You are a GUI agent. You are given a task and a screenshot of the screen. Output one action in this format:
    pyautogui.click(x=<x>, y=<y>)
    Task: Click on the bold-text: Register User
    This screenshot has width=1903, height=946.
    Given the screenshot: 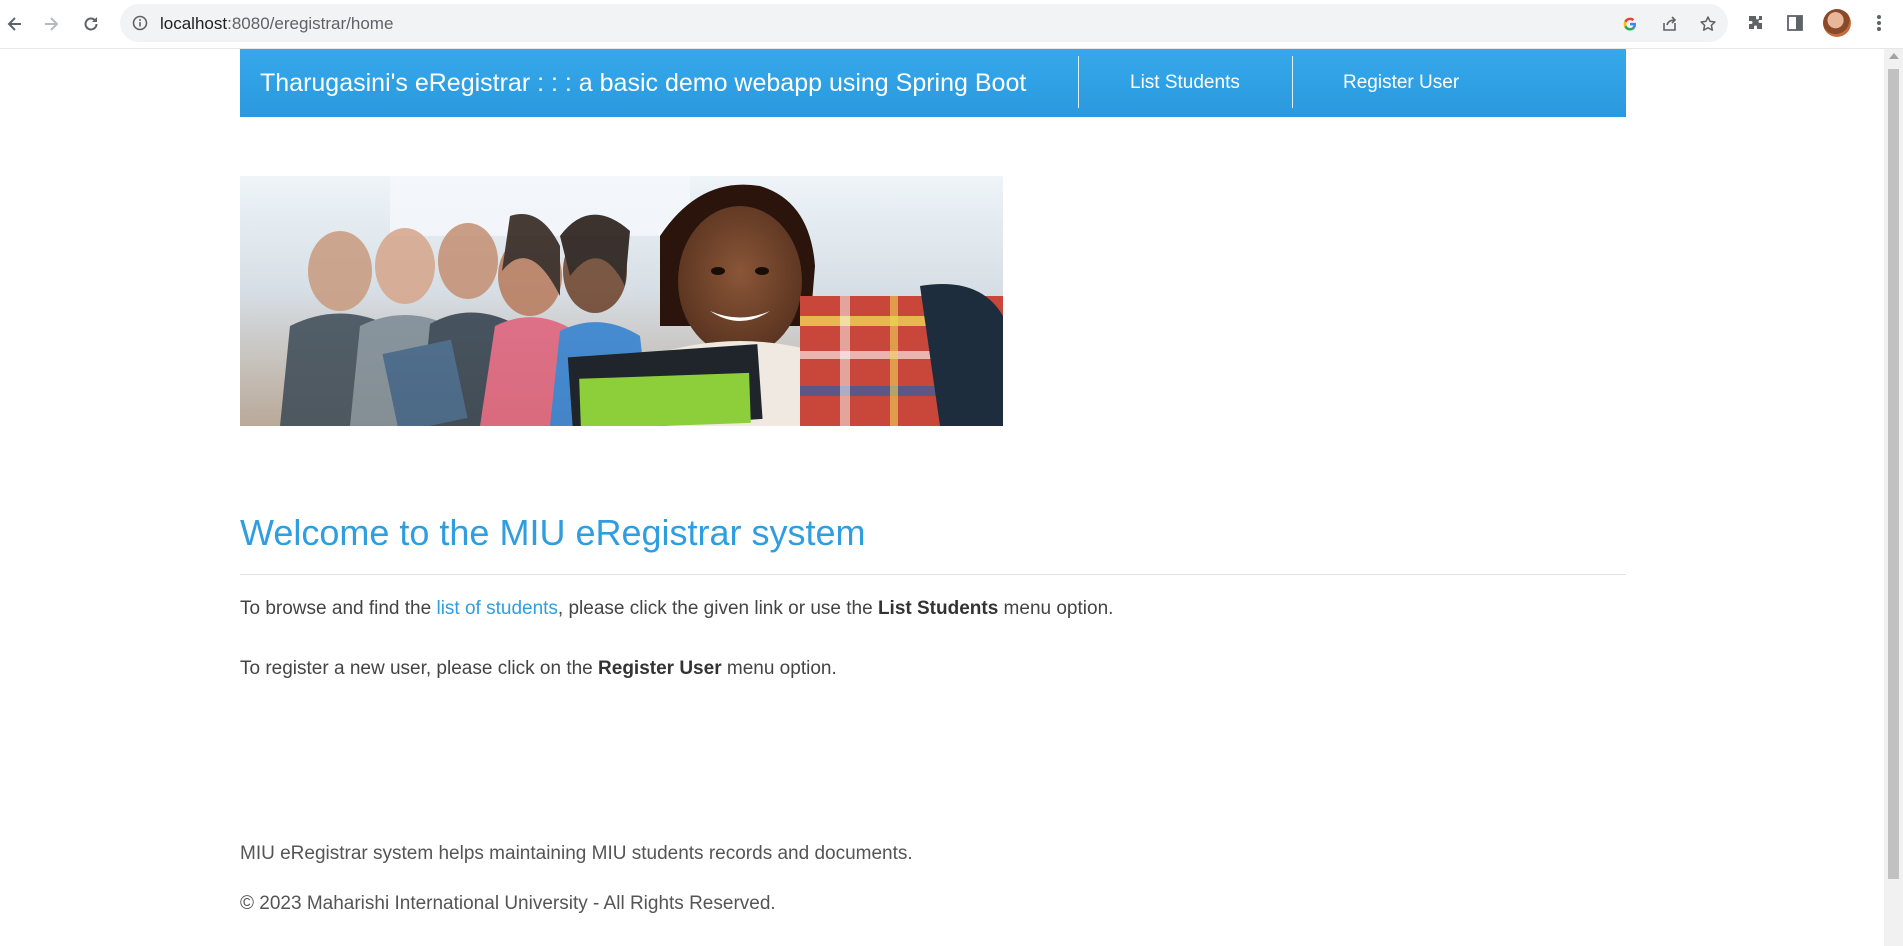 What is the action you would take?
    pyautogui.click(x=660, y=668)
    